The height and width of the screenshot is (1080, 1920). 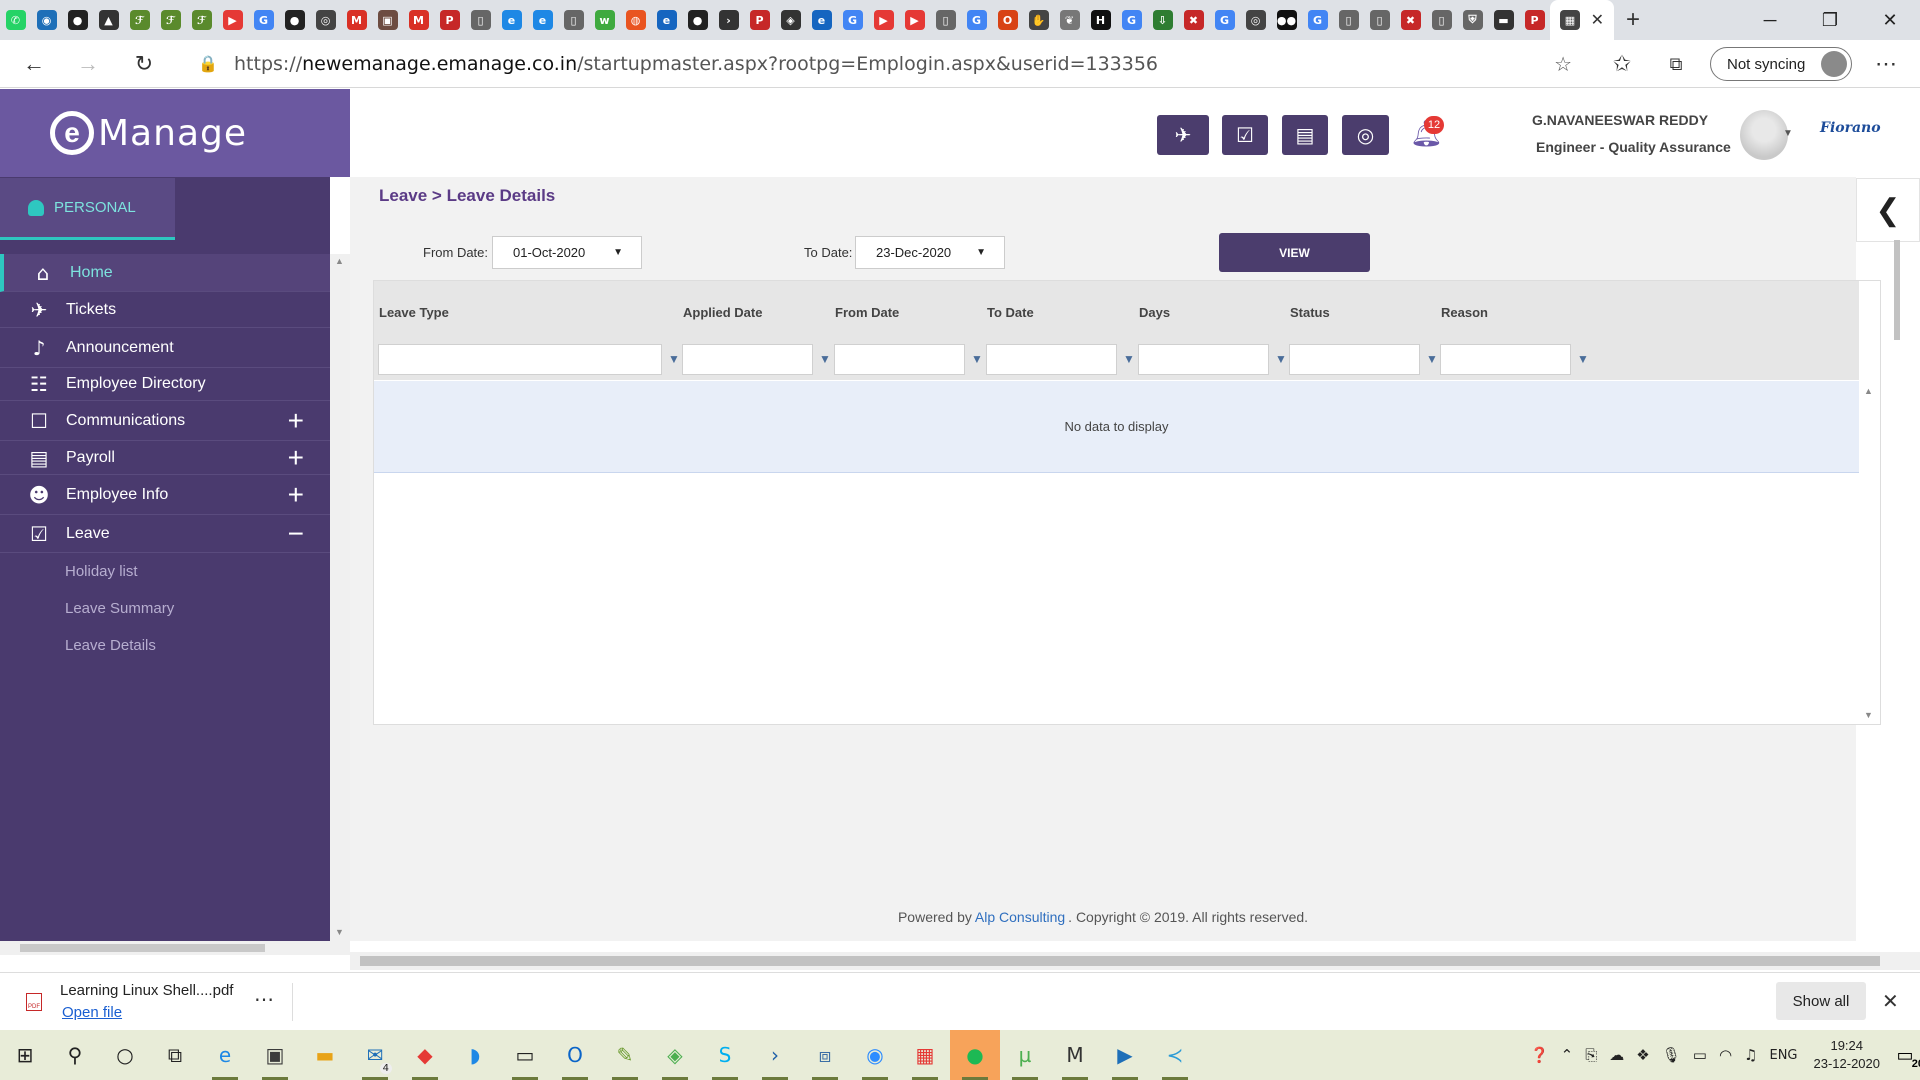 What do you see at coordinates (1294, 252) in the screenshot?
I see `view-button: VIEW` at bounding box center [1294, 252].